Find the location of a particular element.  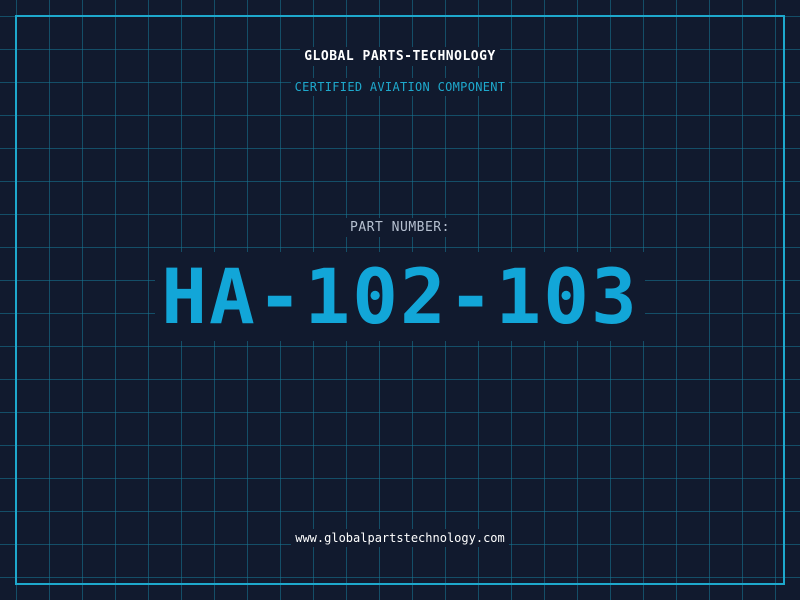

part-number-label: PART NUMBER: is located at coordinates (400, 227).